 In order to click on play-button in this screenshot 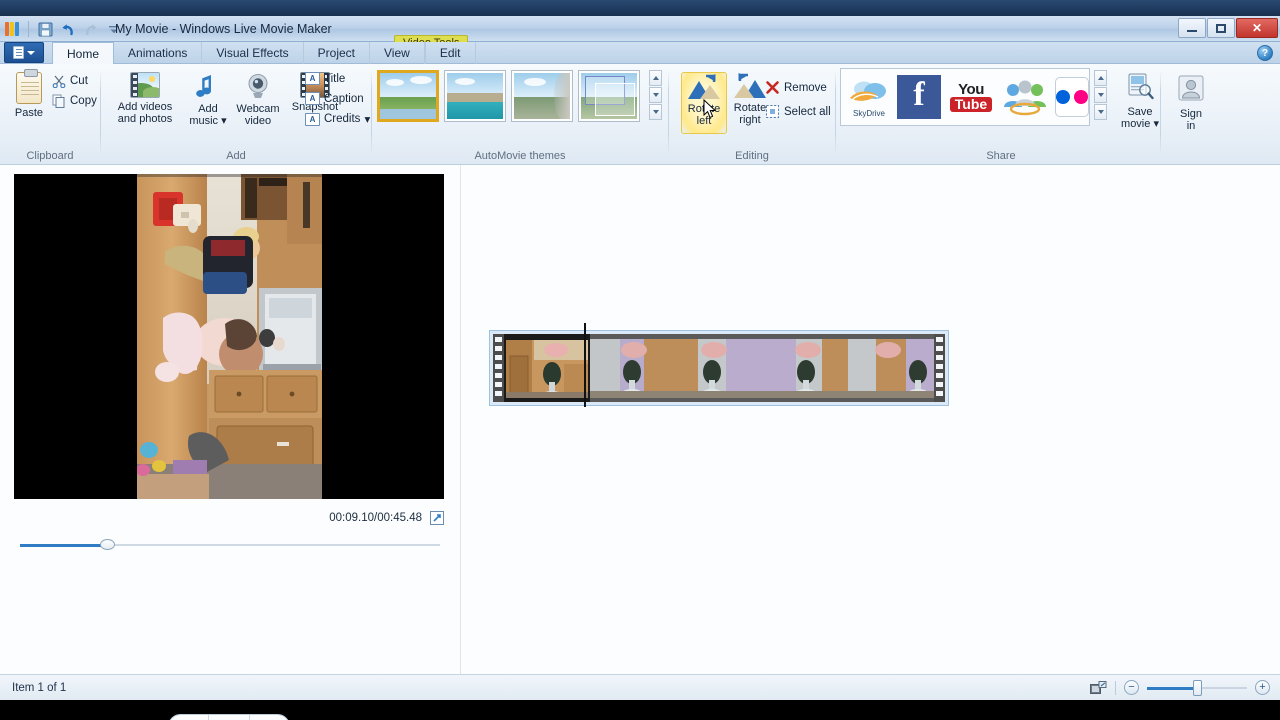, I will do `click(228, 717)`.